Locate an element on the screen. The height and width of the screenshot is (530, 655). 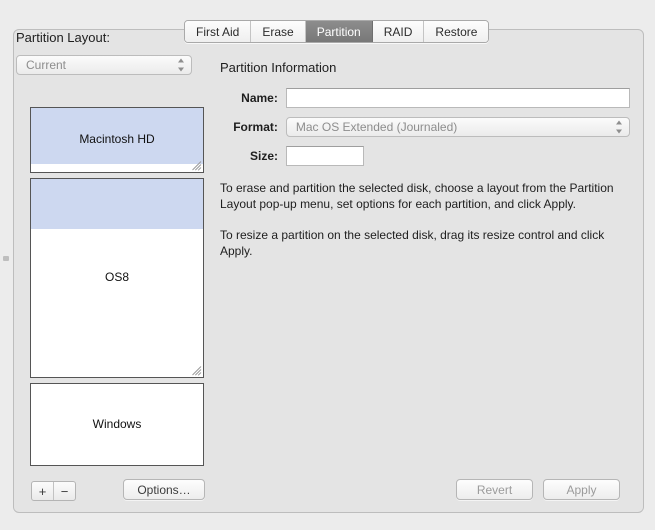
apply-button: Apply is located at coordinates (581, 489).